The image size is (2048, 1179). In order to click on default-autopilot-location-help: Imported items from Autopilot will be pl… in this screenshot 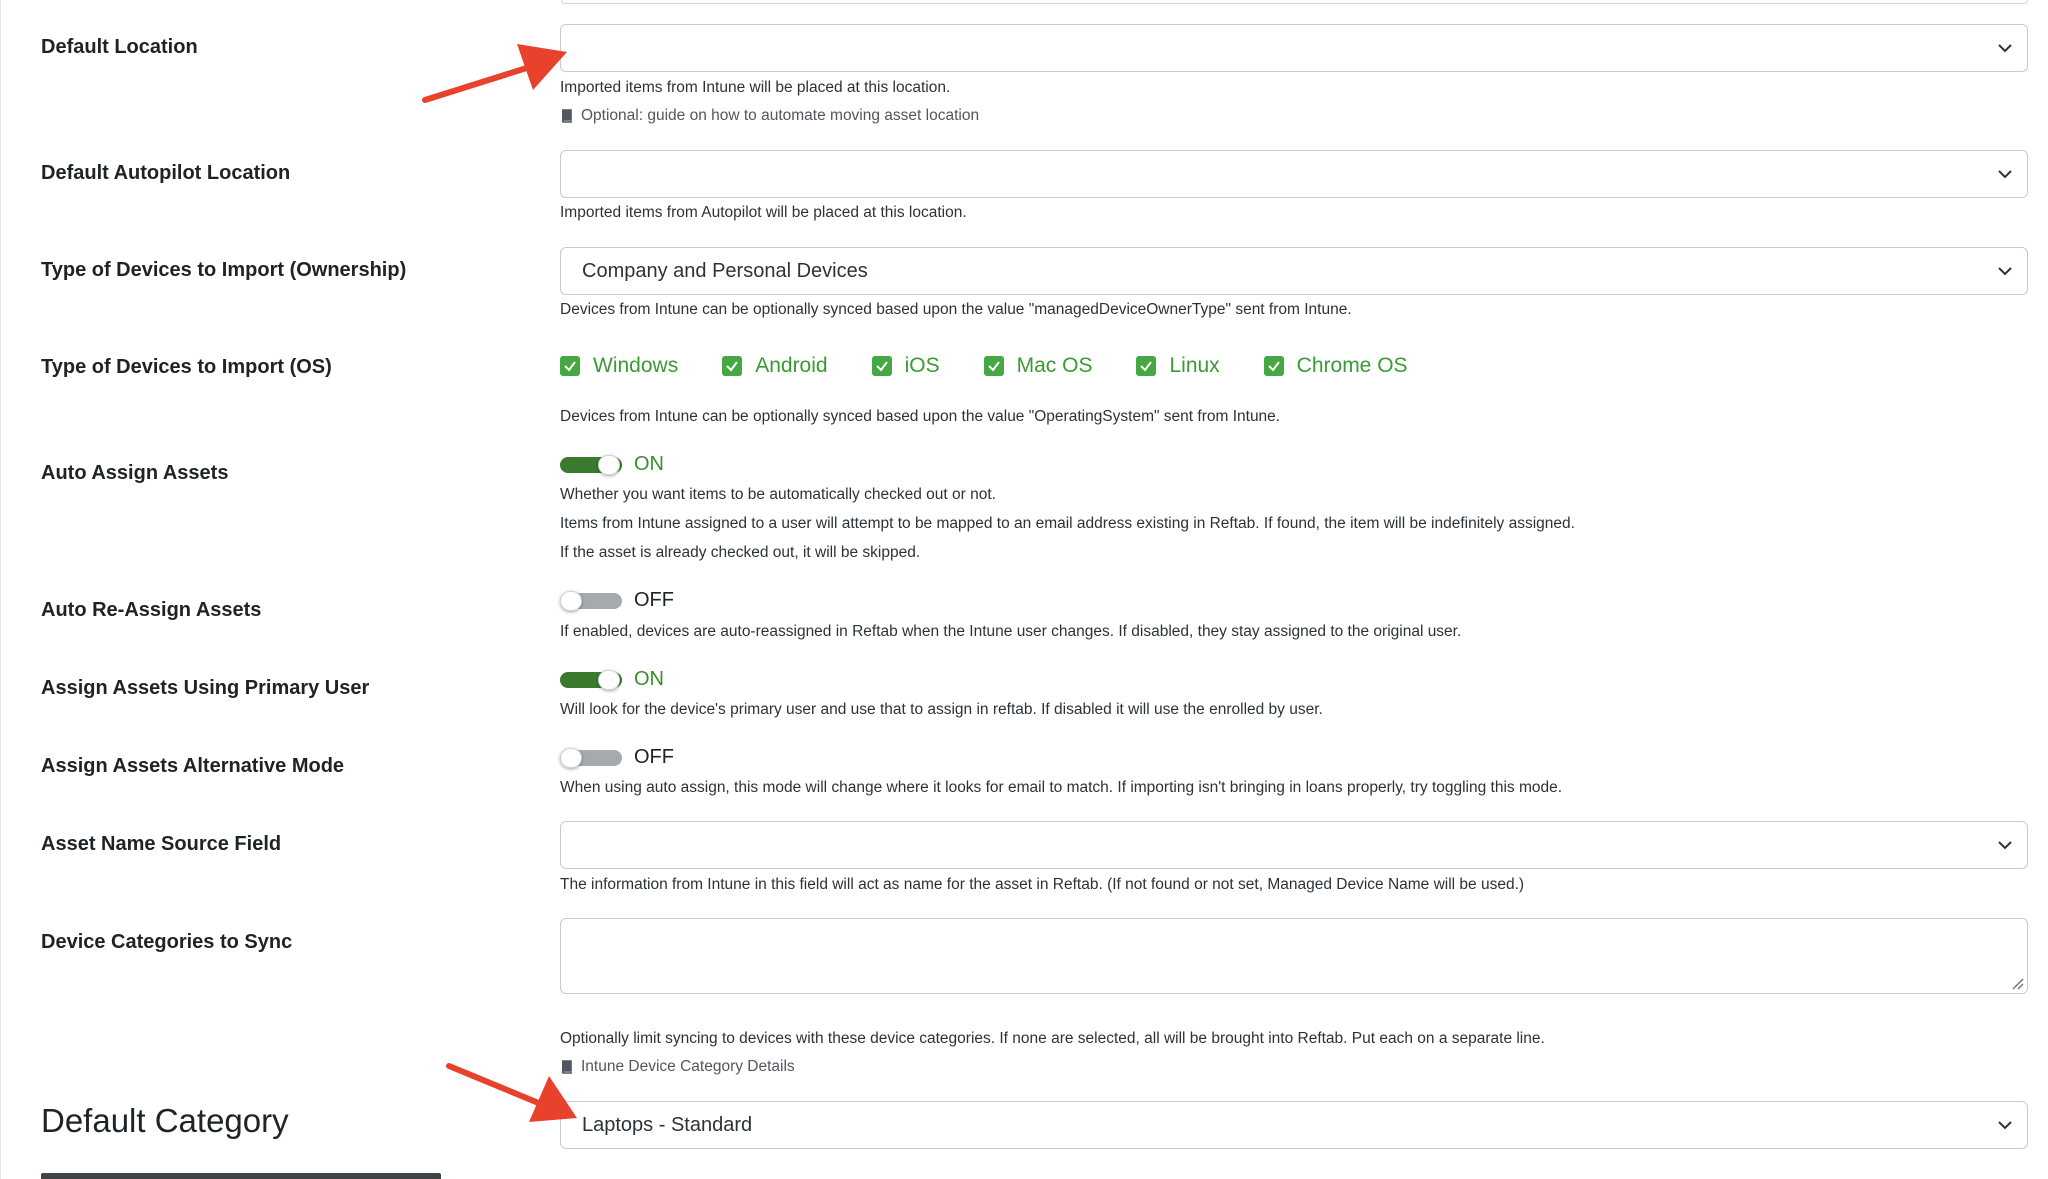, I will do `click(763, 212)`.